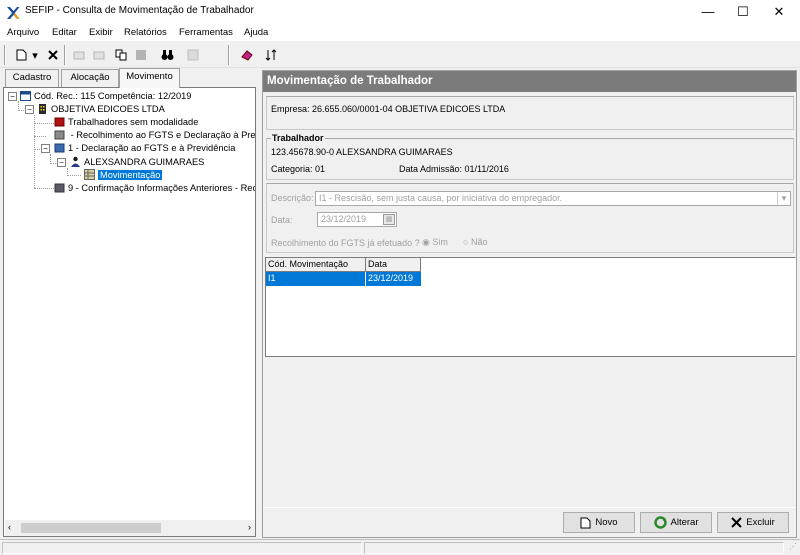 The width and height of the screenshot is (800, 555). Describe the element at coordinates (91, 528) in the screenshot. I see `scrollbar-thumb` at that location.